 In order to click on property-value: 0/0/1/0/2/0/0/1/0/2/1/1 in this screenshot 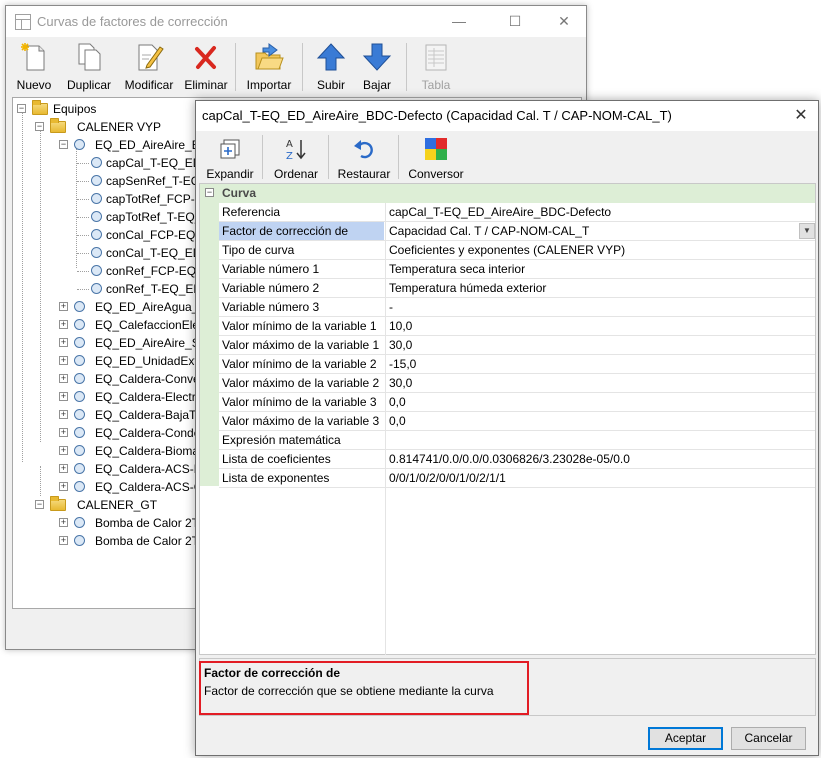, I will do `click(600, 478)`.